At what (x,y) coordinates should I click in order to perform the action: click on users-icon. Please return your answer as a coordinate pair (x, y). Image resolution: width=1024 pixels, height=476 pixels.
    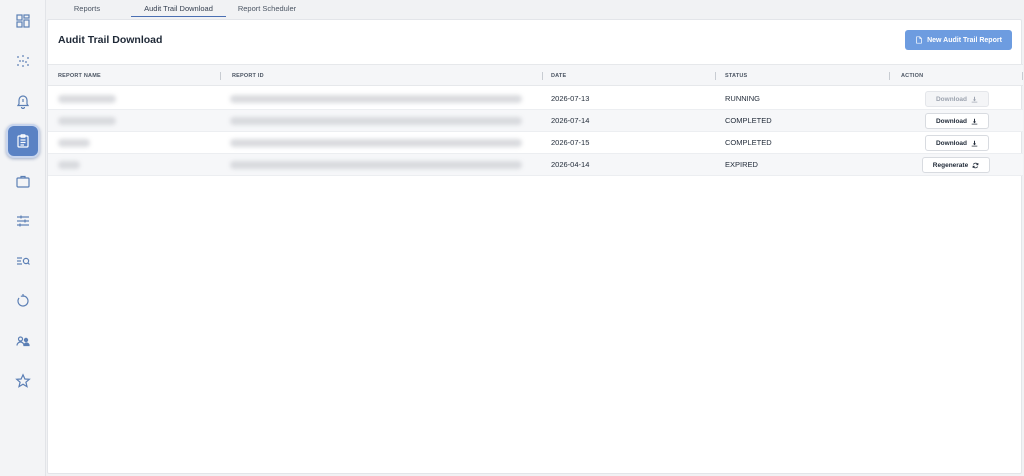
    Looking at the image, I should click on (23, 341).